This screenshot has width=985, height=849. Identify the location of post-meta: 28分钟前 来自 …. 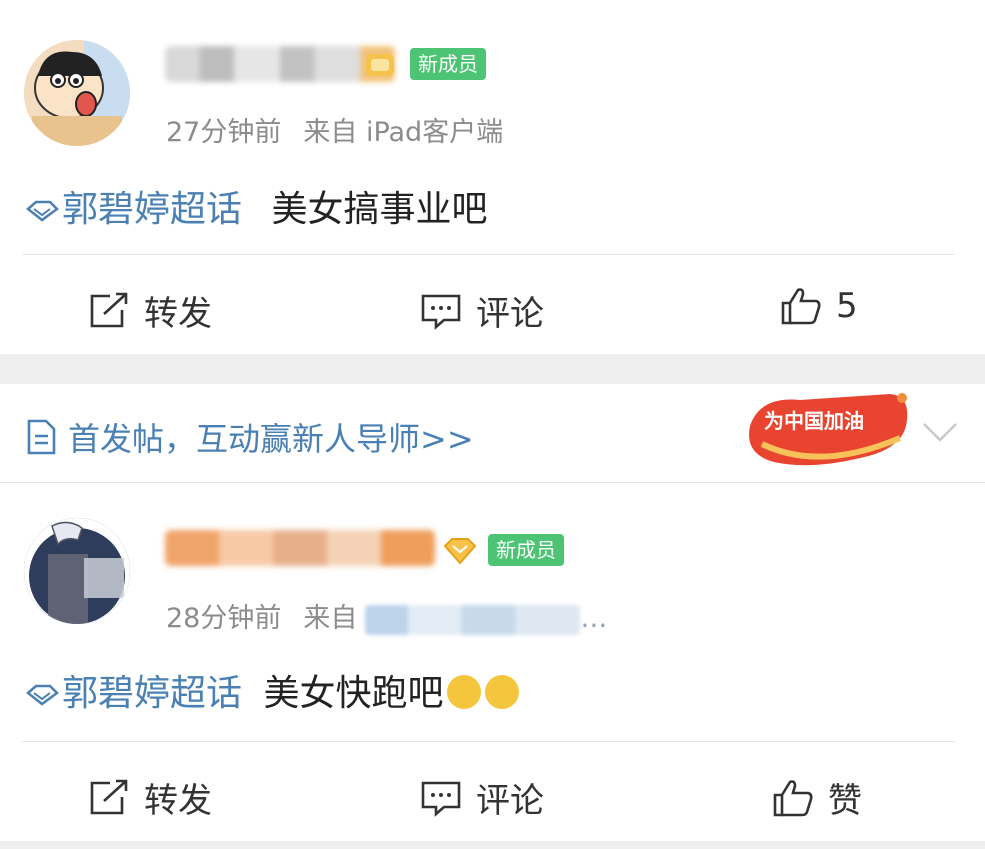
(386, 615).